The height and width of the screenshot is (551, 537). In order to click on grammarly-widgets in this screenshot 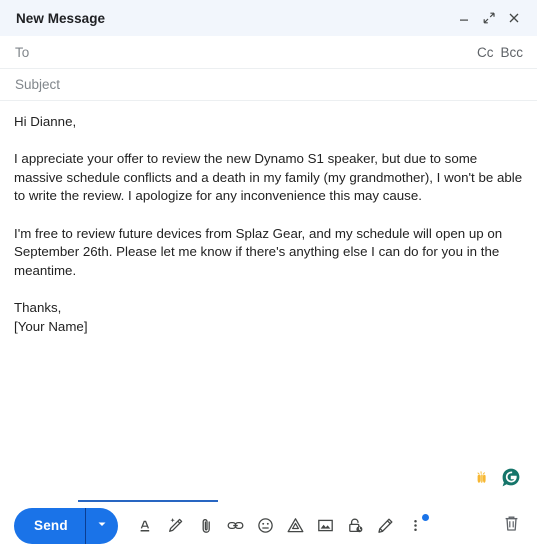, I will do `click(498, 480)`.